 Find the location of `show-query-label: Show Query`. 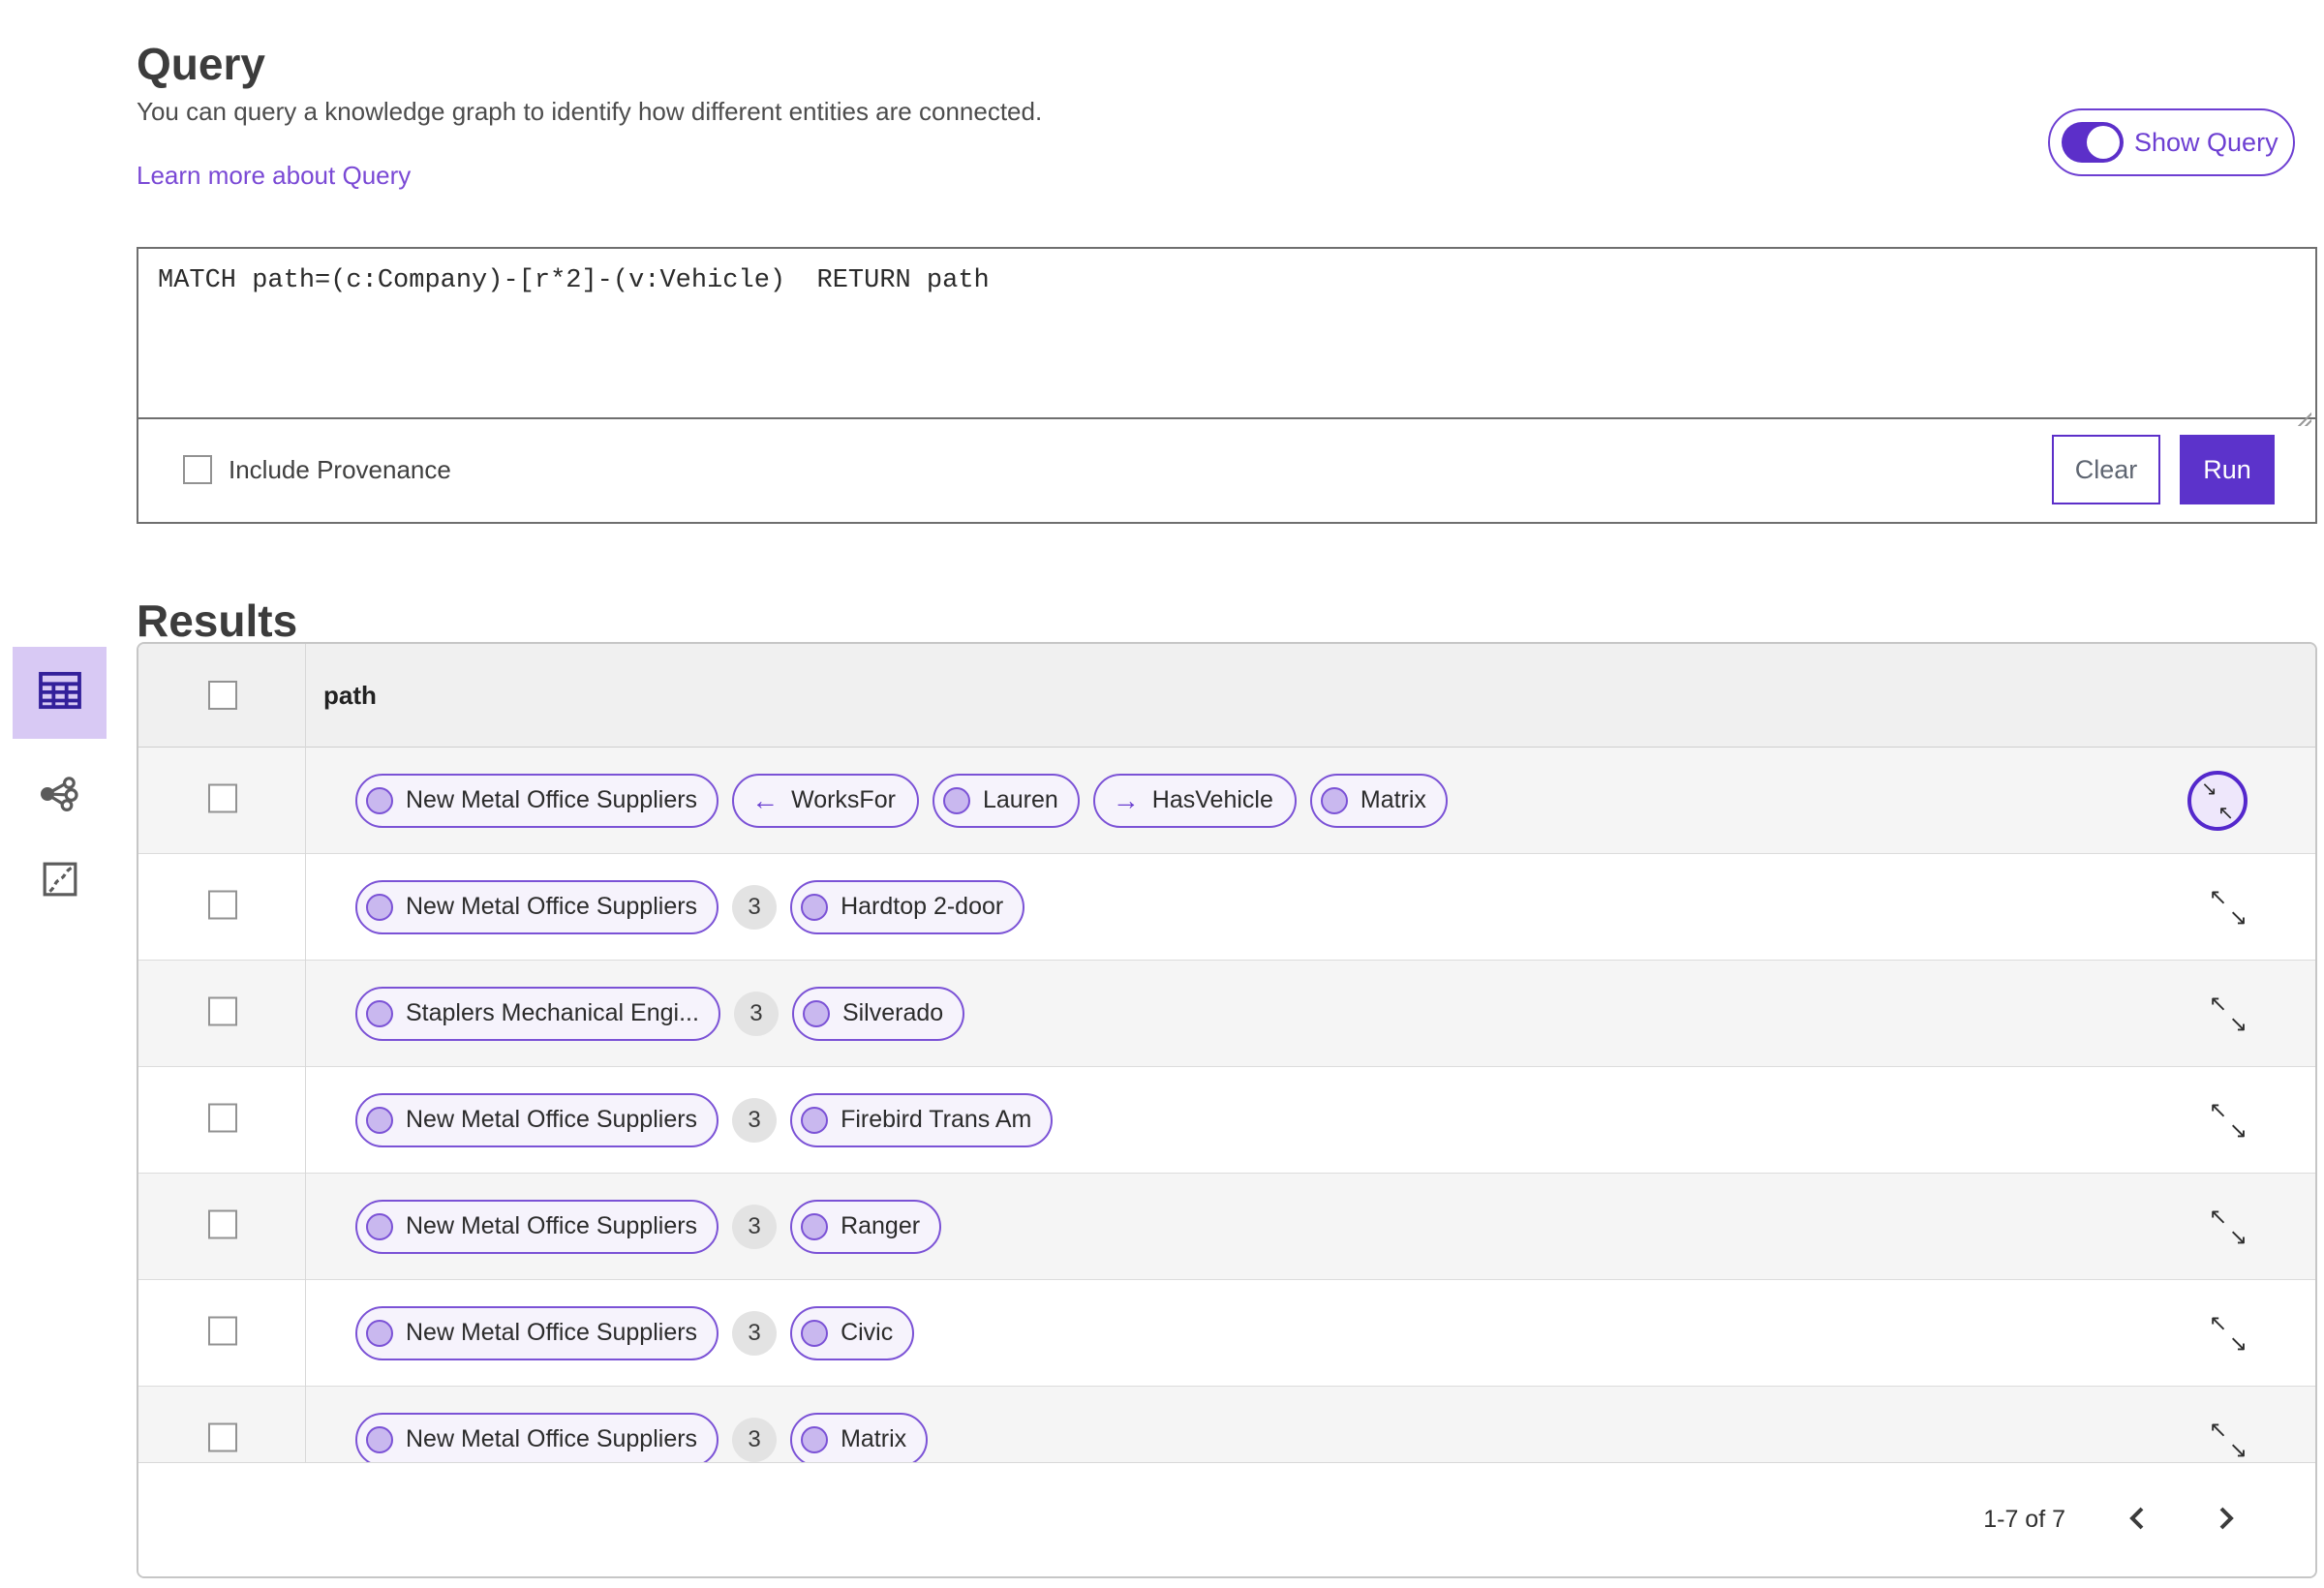

show-query-label: Show Query is located at coordinates (2206, 142).